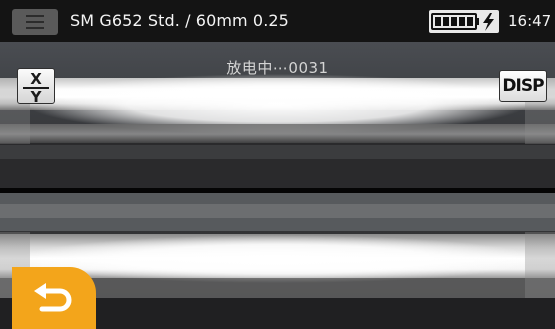 The image size is (555, 329). Describe the element at coordinates (35, 22) in the screenshot. I see `menu-button` at that location.